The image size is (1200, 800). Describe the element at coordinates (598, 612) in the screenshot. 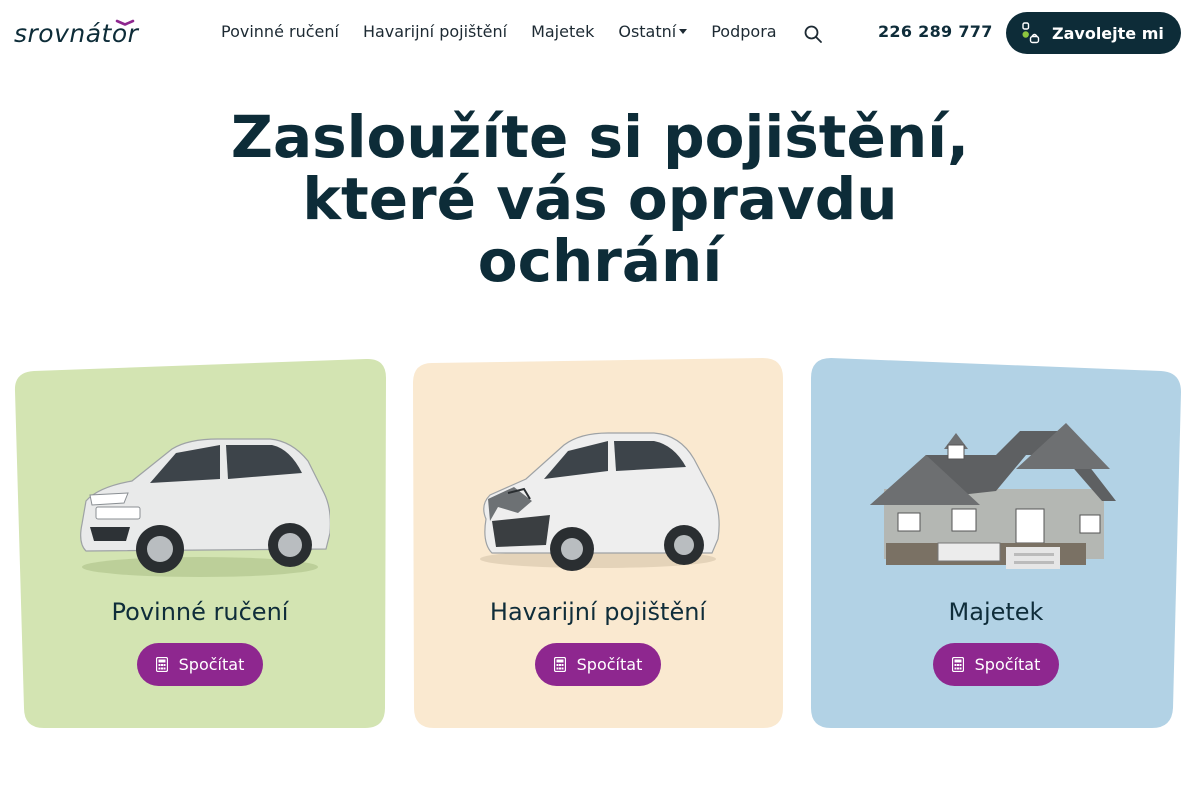

I see `card-title: Havarijní pojištění` at that location.